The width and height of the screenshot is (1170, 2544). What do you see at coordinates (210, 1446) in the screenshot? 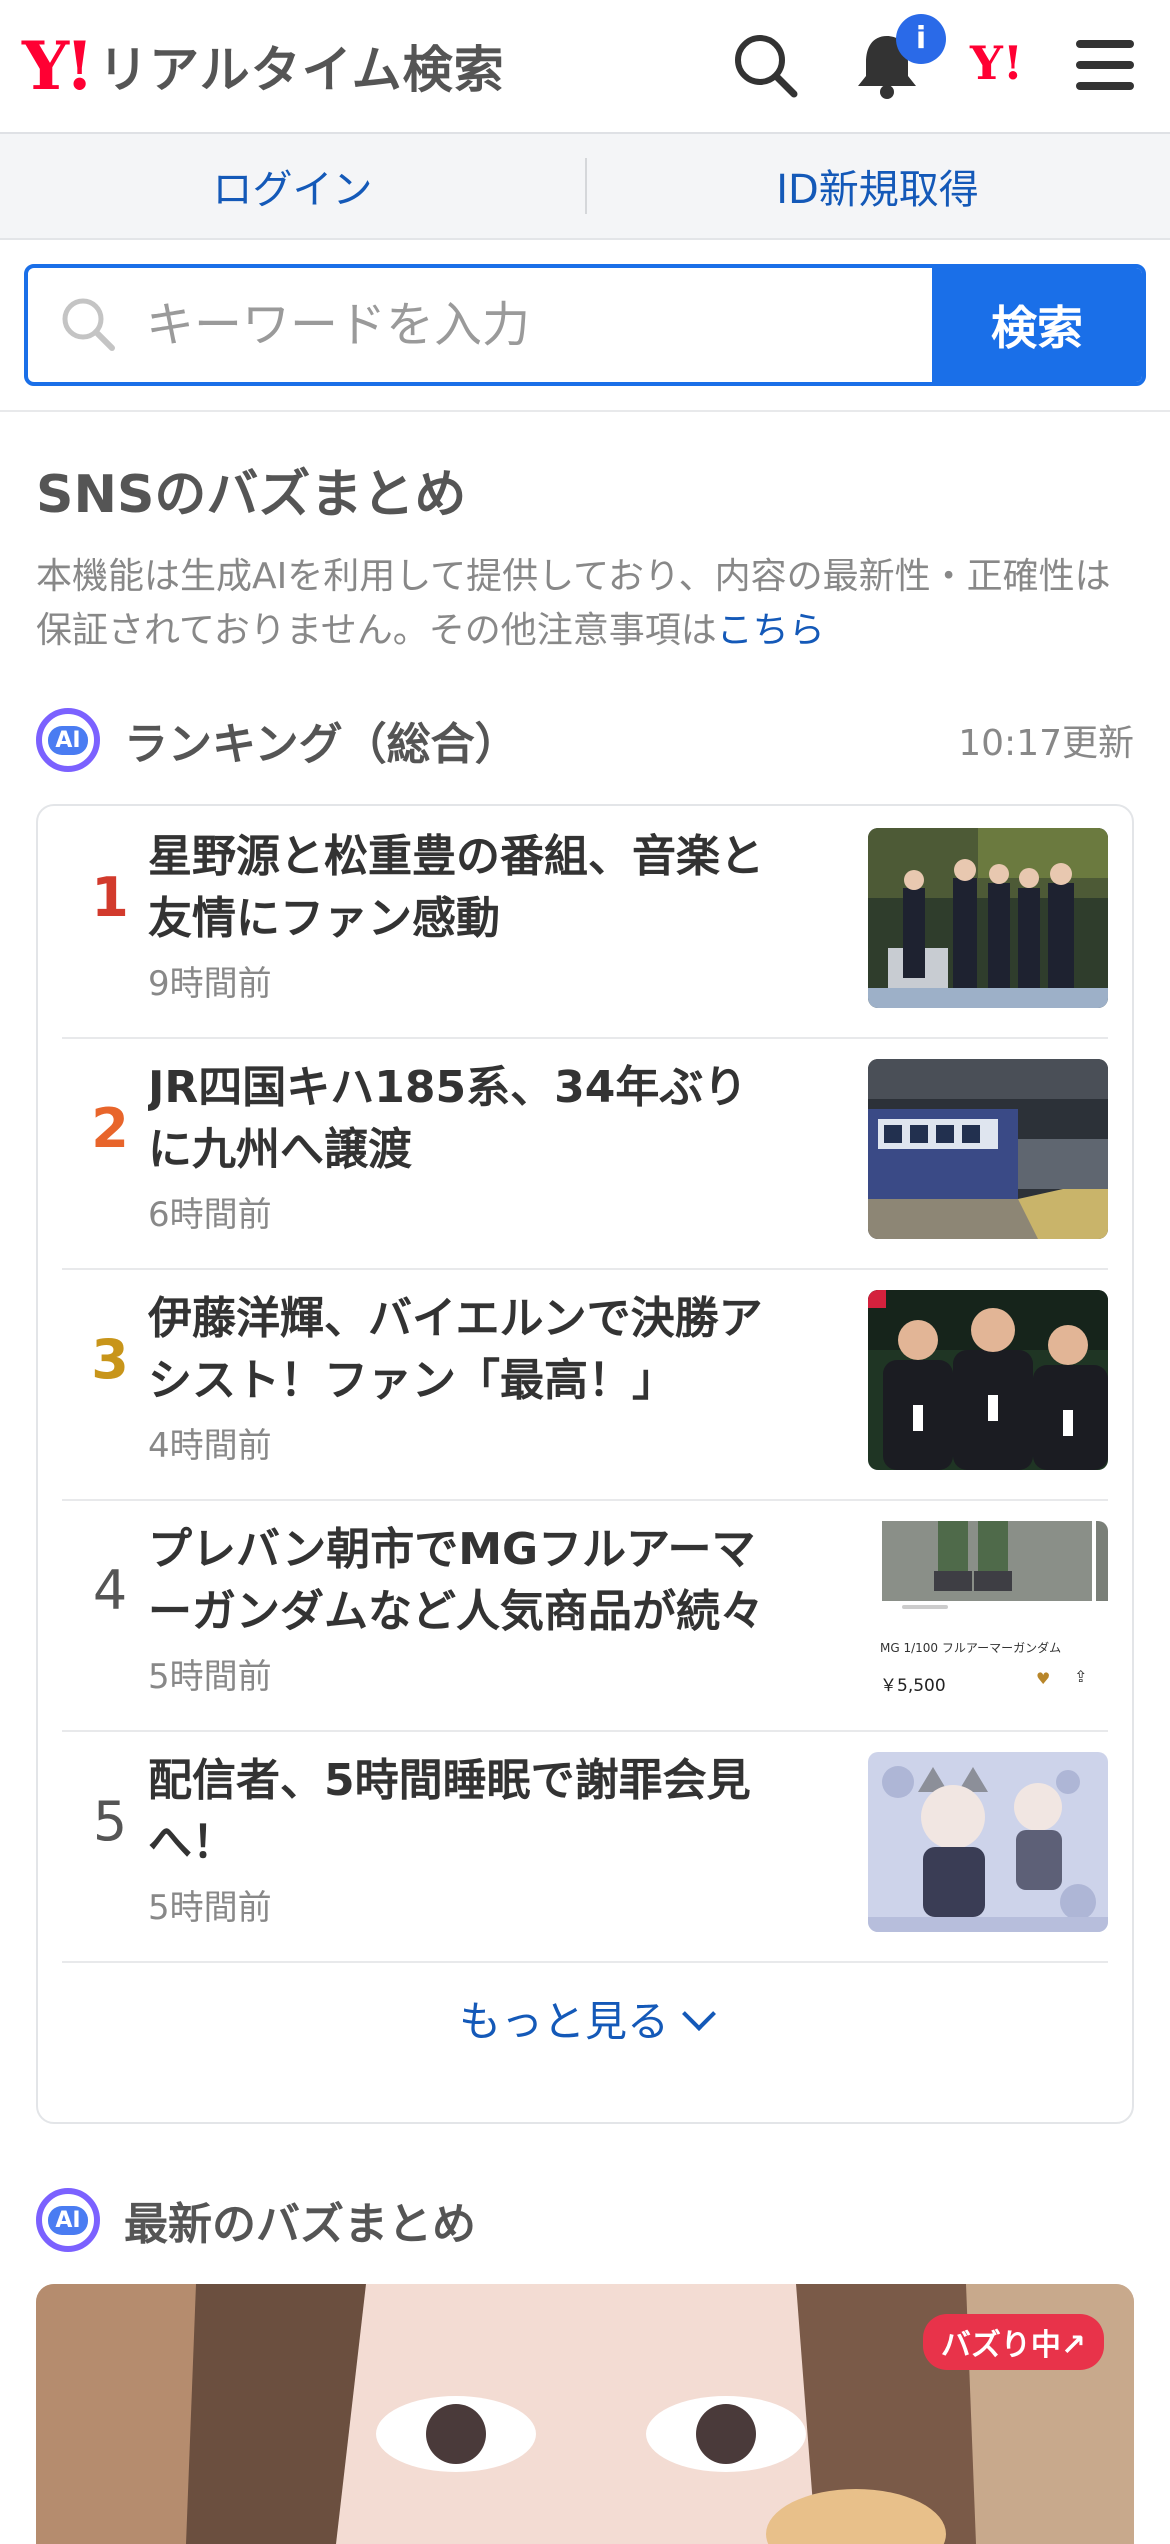
I see `ranking-item-time: 4時間前` at bounding box center [210, 1446].